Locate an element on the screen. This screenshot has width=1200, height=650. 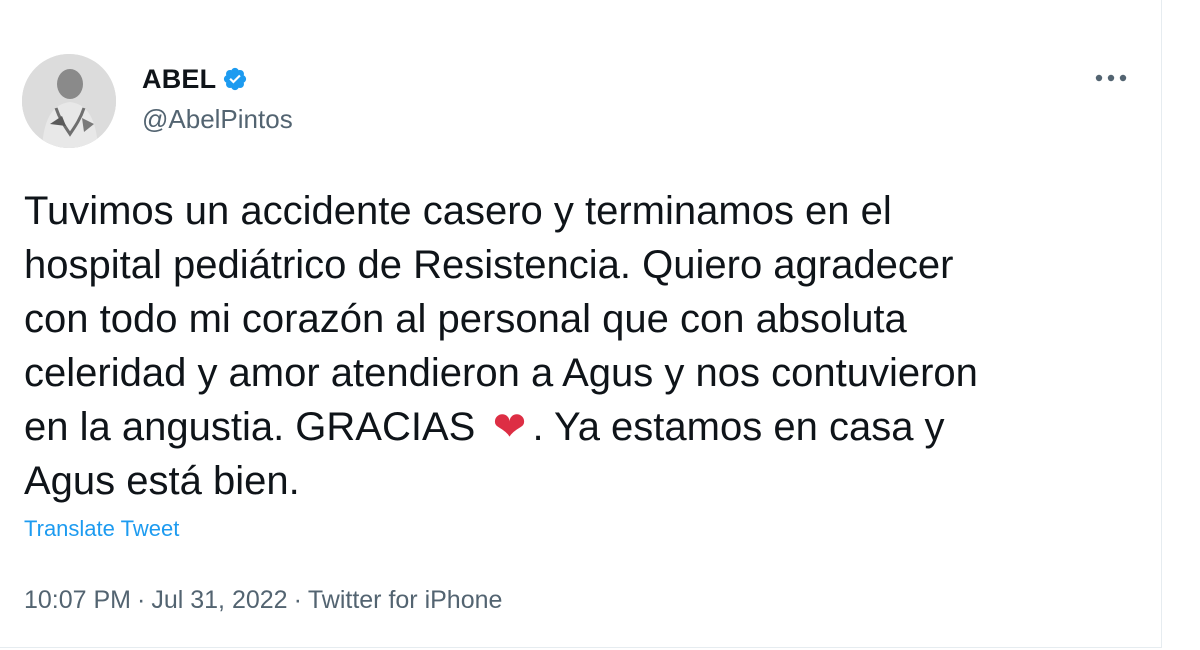
more-options-icon is located at coordinates (1111, 78).